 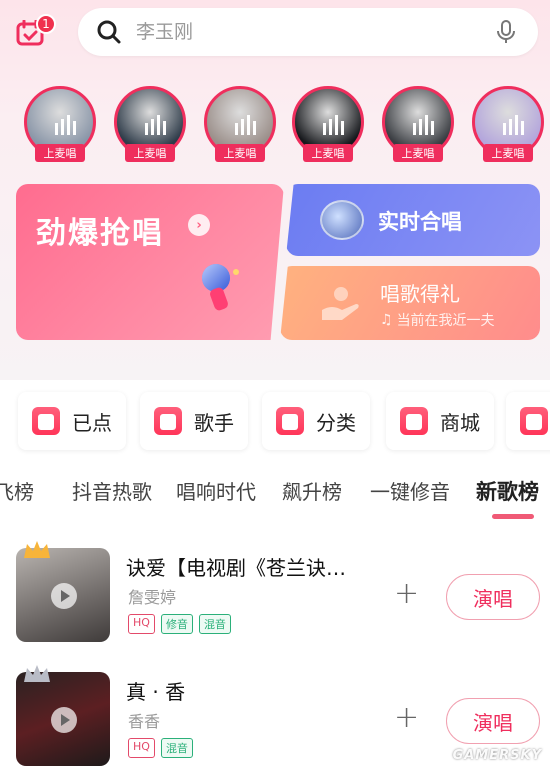 What do you see at coordinates (37, 549) in the screenshot?
I see `crown-icon` at bounding box center [37, 549].